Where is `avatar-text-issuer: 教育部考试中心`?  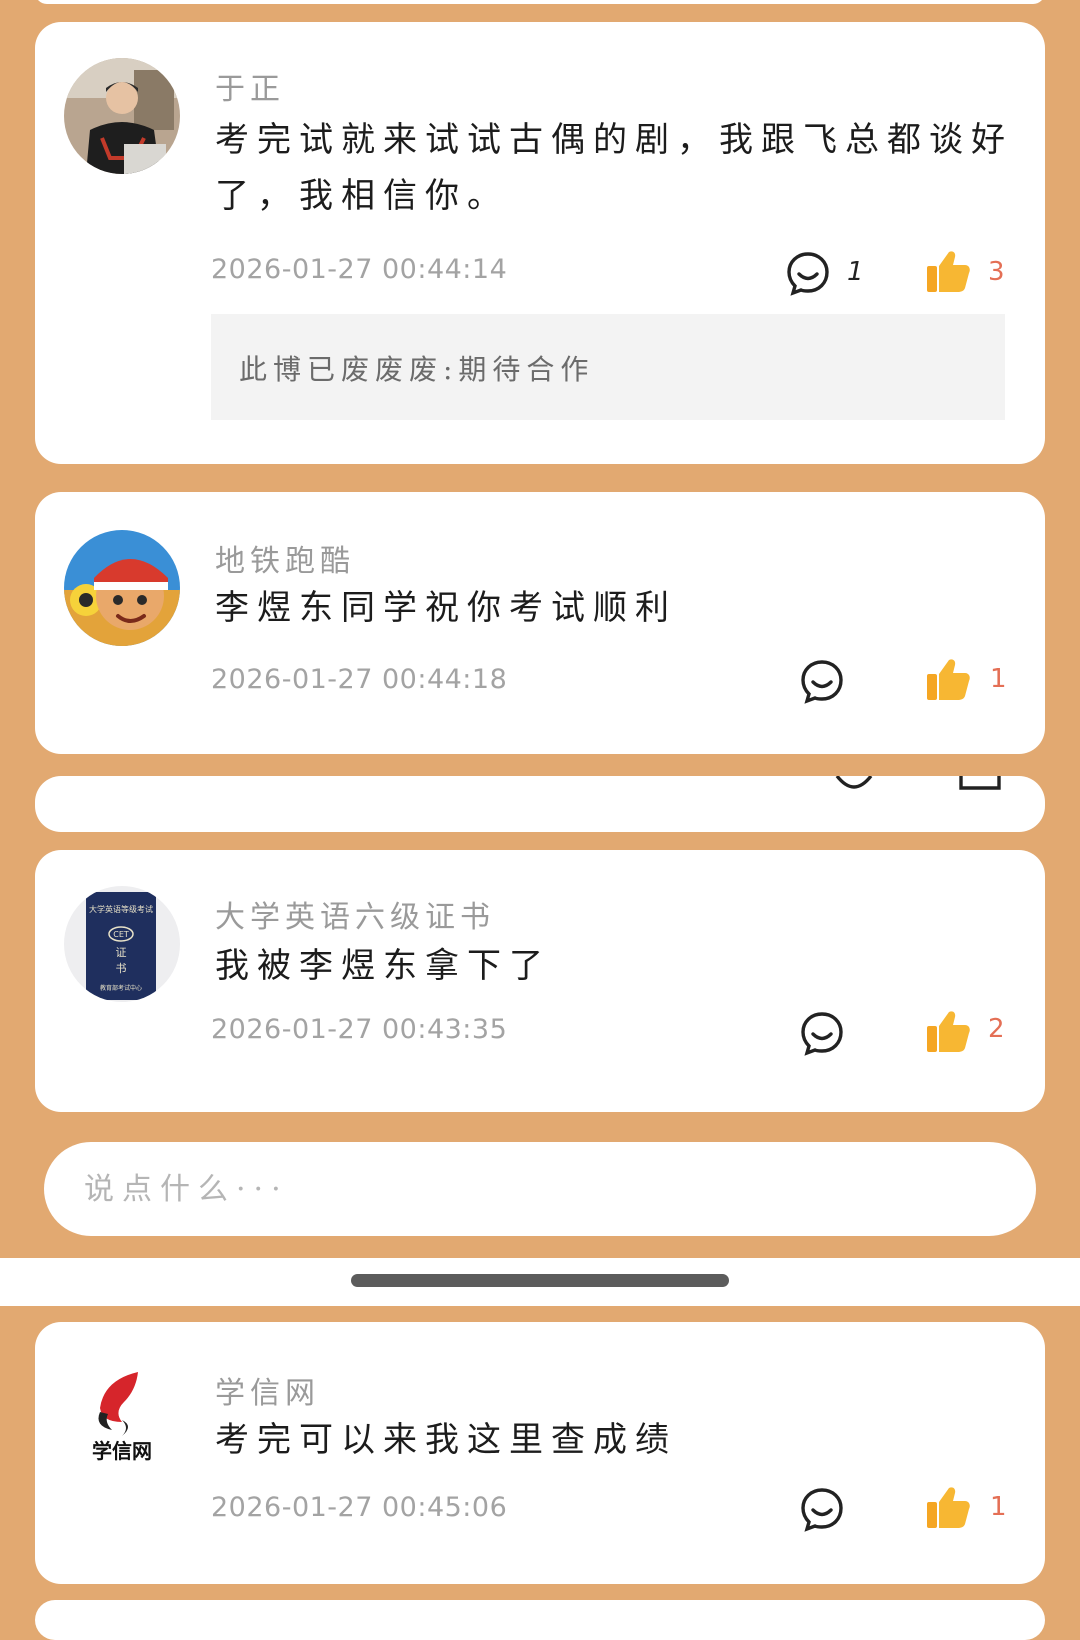
avatar-text-issuer: 教育部考试中心 is located at coordinates (121, 988).